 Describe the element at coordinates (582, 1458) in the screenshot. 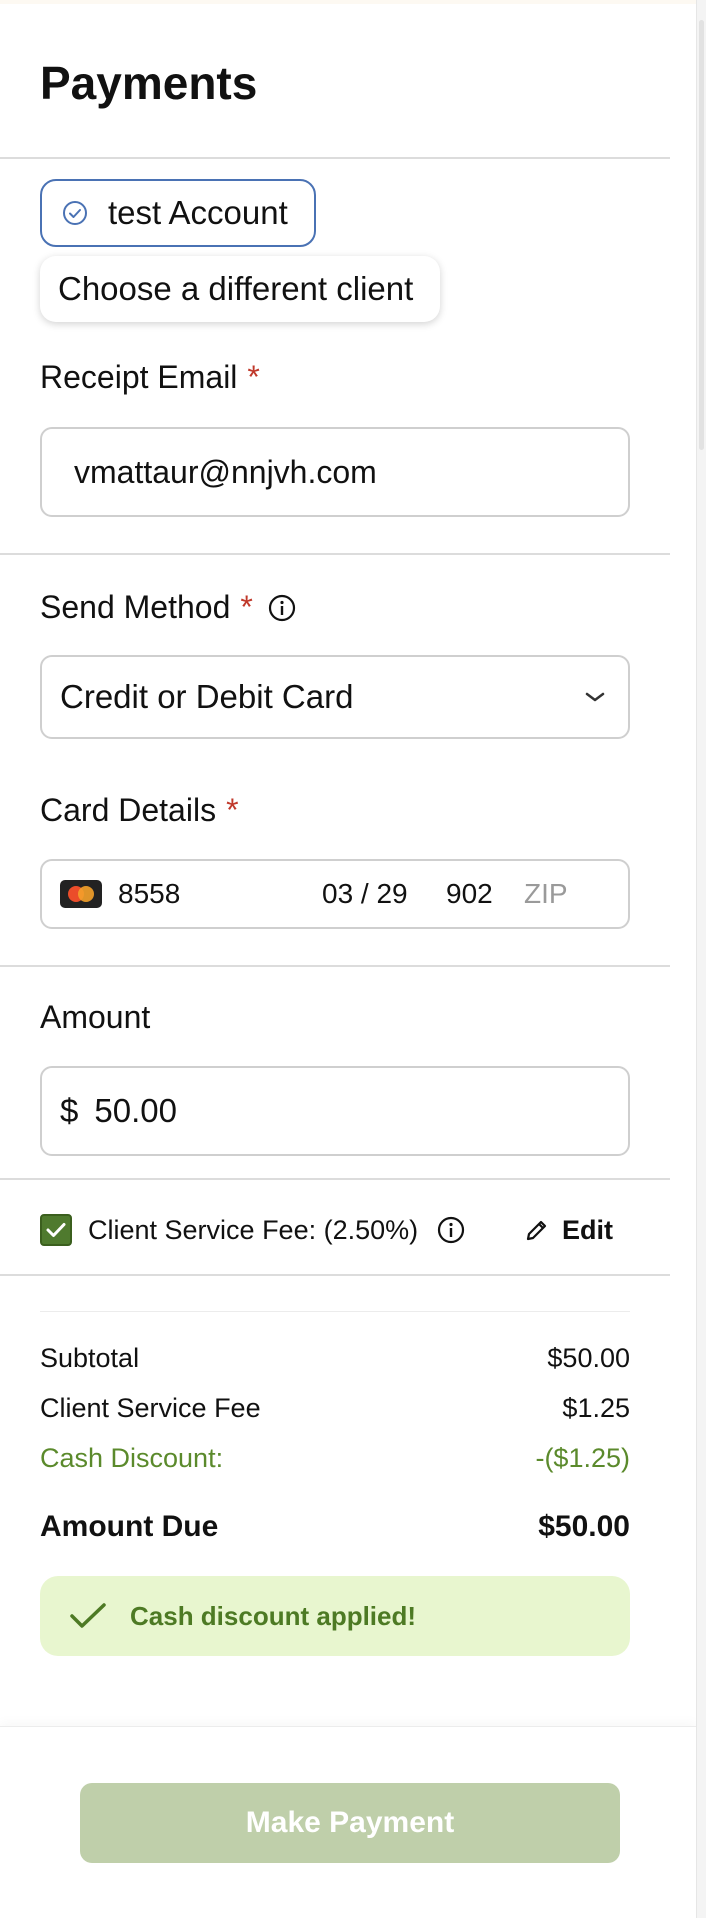

I see `discount-value: -($1.25)` at that location.